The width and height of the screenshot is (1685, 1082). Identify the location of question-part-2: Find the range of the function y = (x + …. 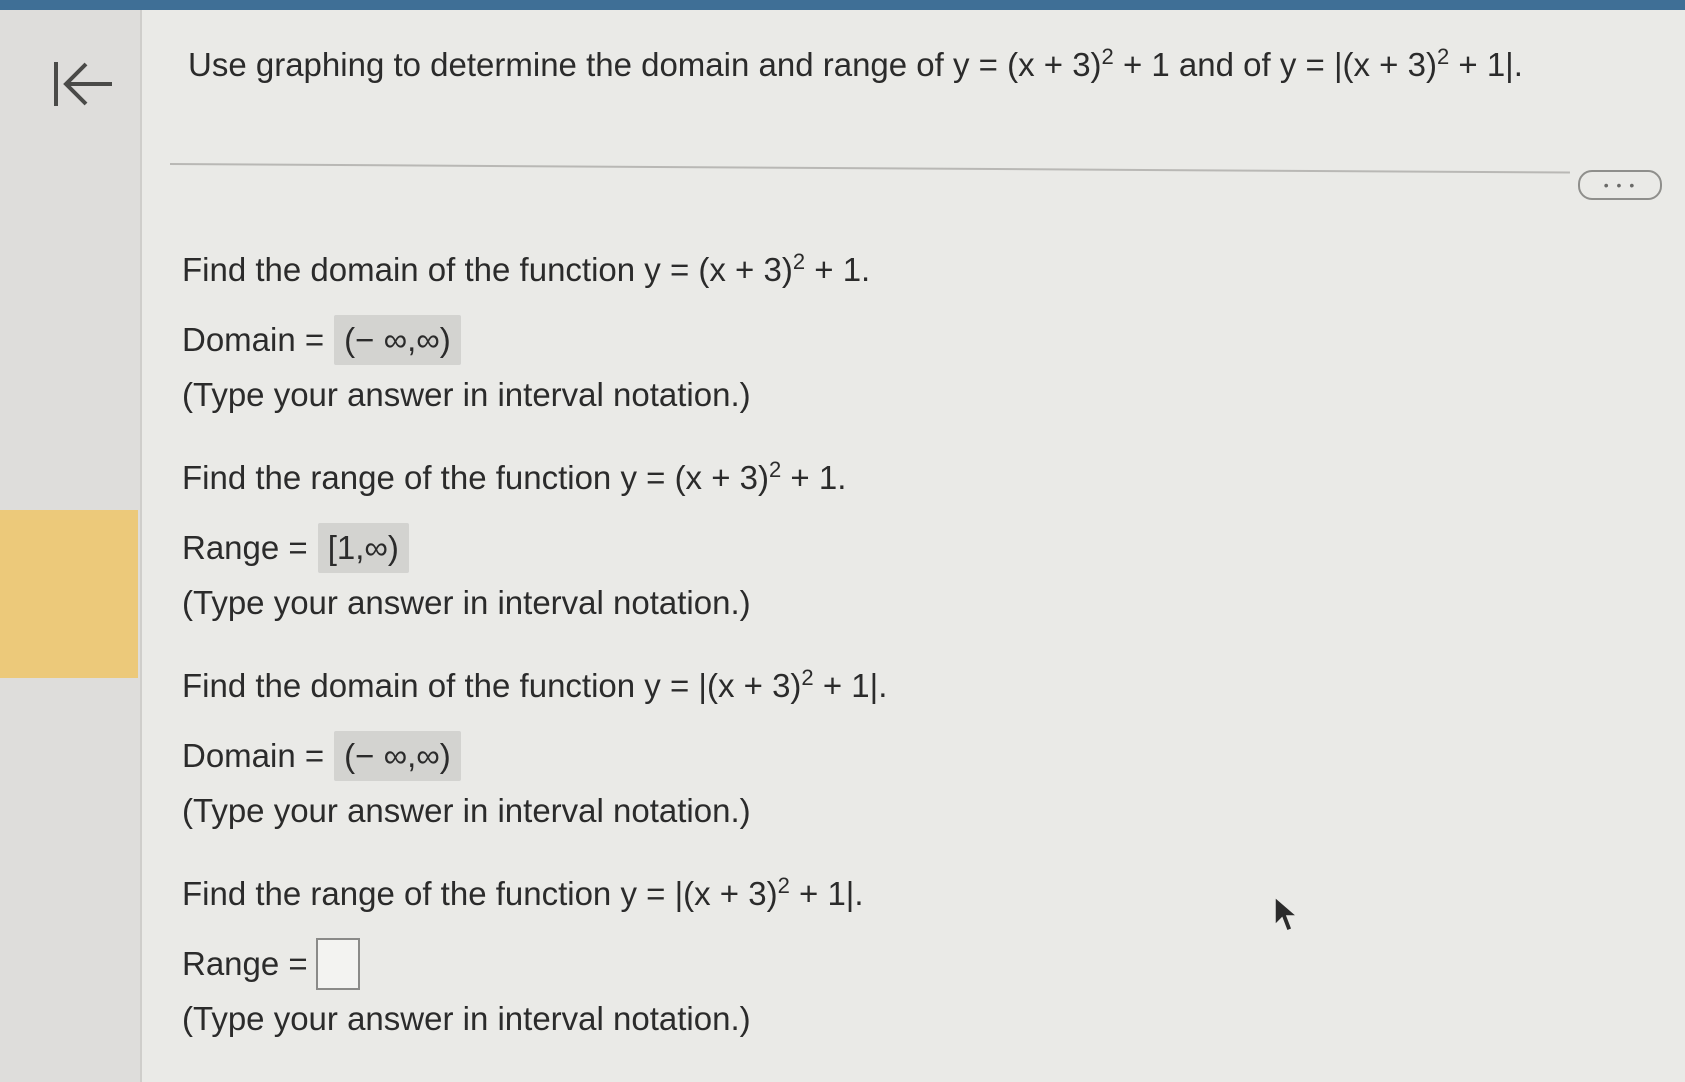
(732, 540).